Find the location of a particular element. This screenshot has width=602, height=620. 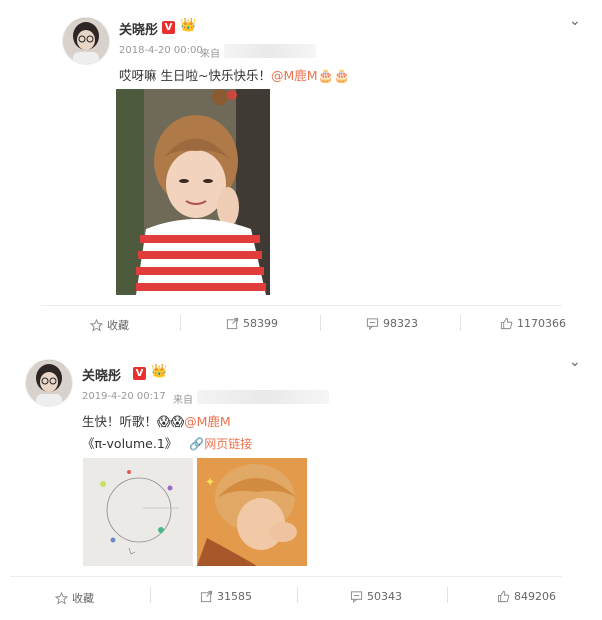

song-line: 《π-volume.1》 🔗网页链接 is located at coordinates (167, 442).